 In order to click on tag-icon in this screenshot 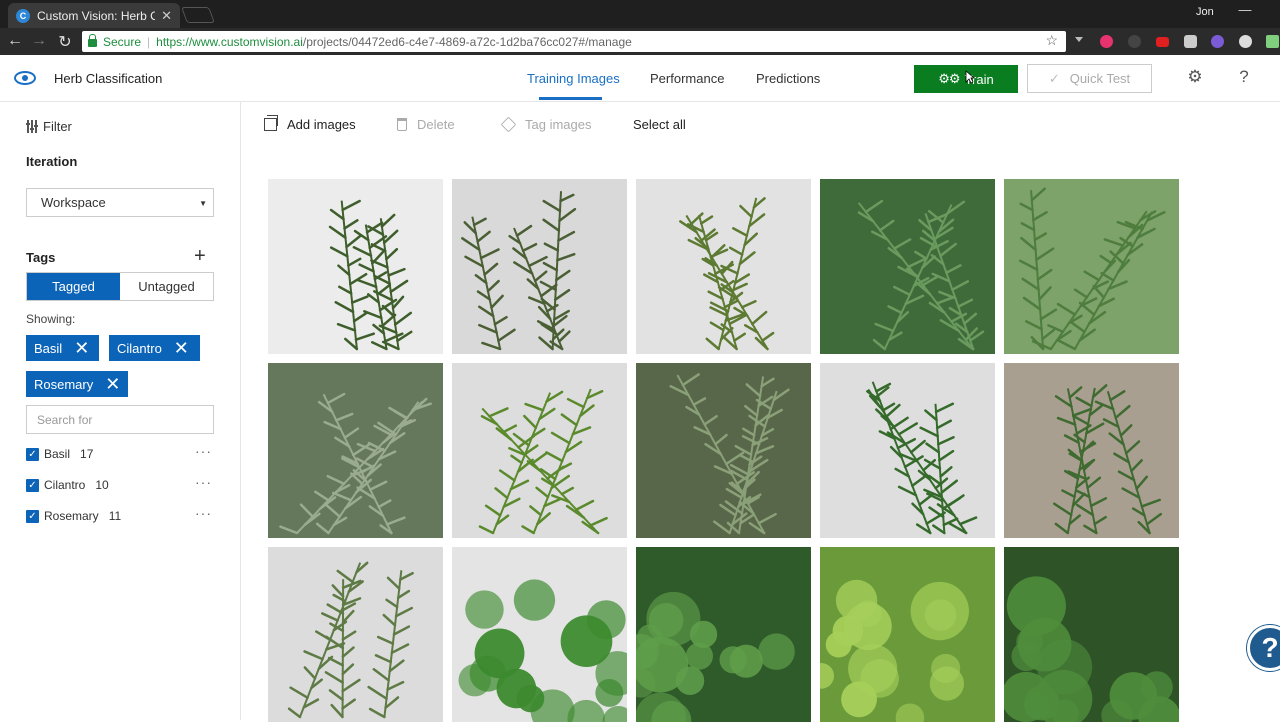, I will do `click(508, 124)`.